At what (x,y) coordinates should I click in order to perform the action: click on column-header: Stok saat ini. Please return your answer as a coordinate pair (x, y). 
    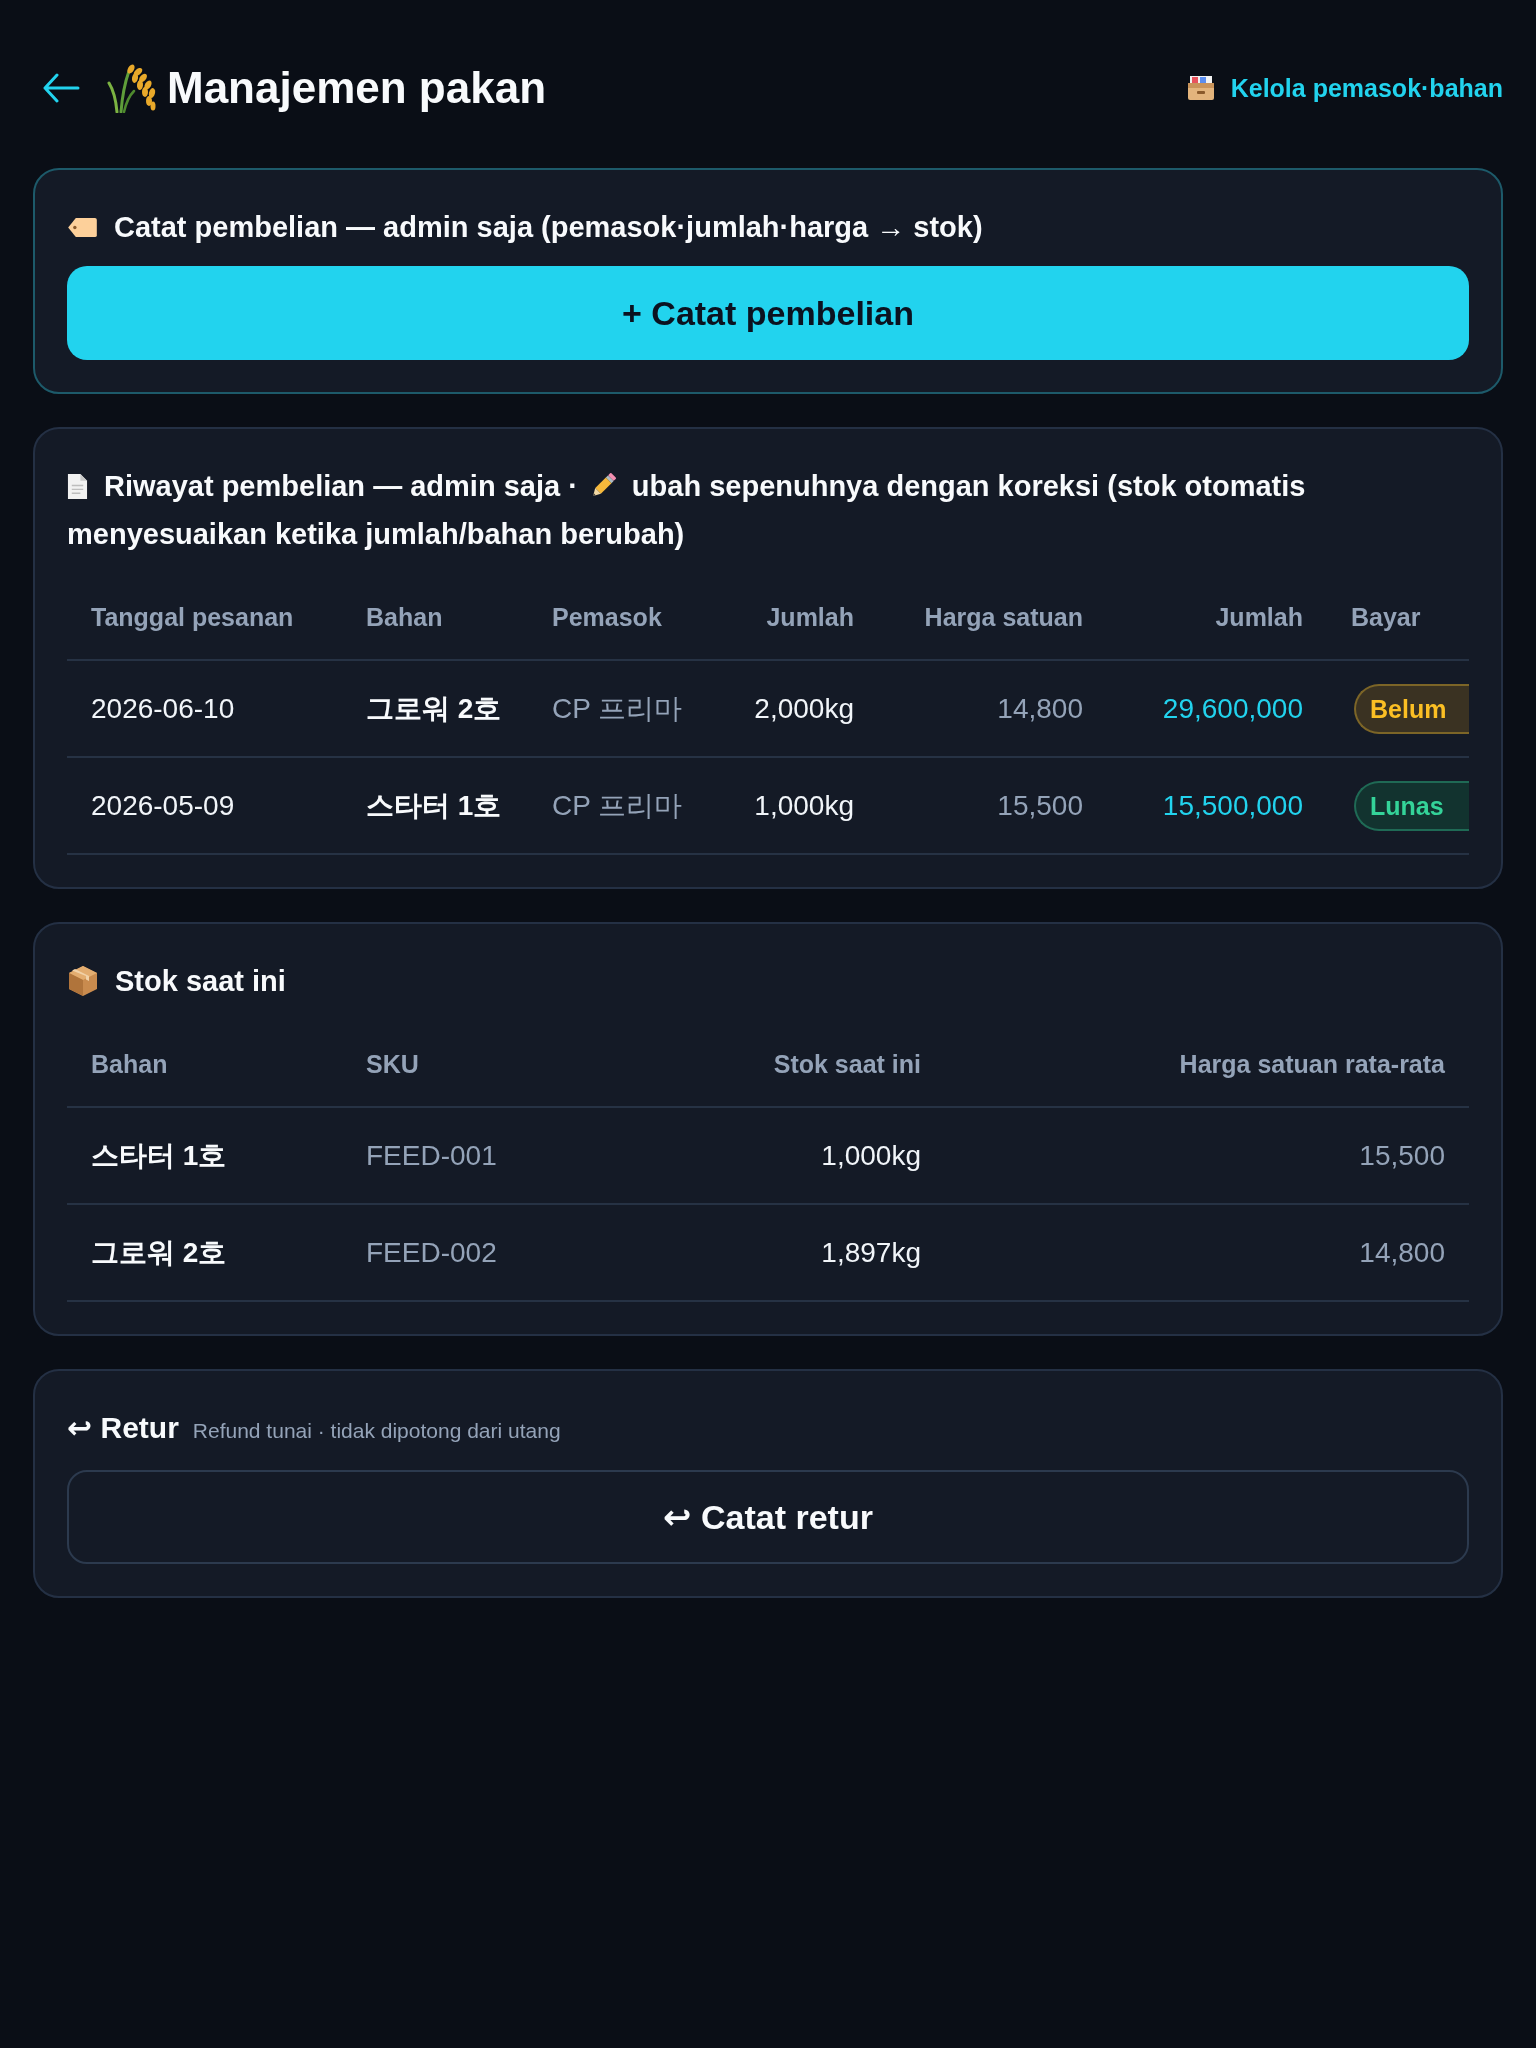
    Looking at the image, I should click on (847, 1063).